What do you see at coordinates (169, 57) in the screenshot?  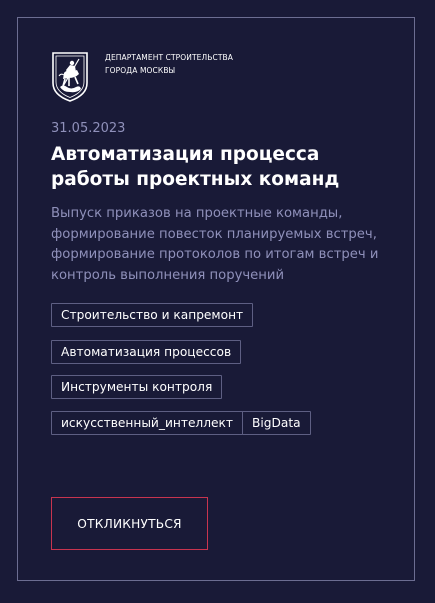 I see `organization-name-line-1: ДЕПАРТАМЕНТ СТРОИТЕЛЬСТВА` at bounding box center [169, 57].